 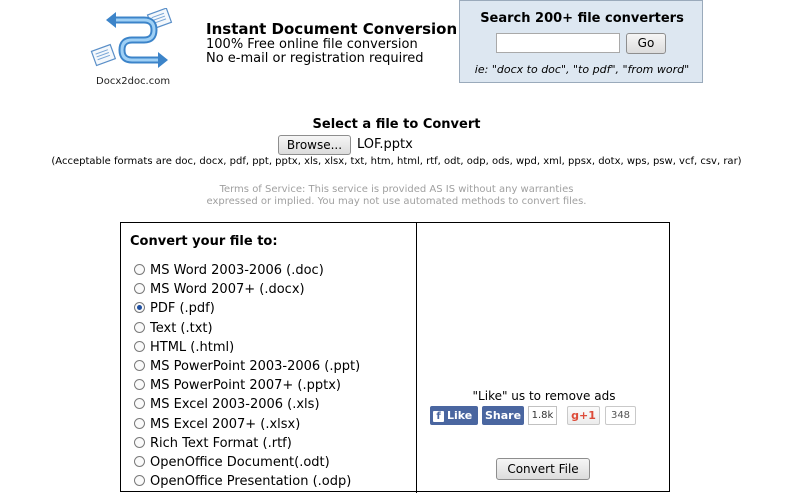 I want to click on format-option: MS Excel 2003-2006 (.xls), so click(x=227, y=406).